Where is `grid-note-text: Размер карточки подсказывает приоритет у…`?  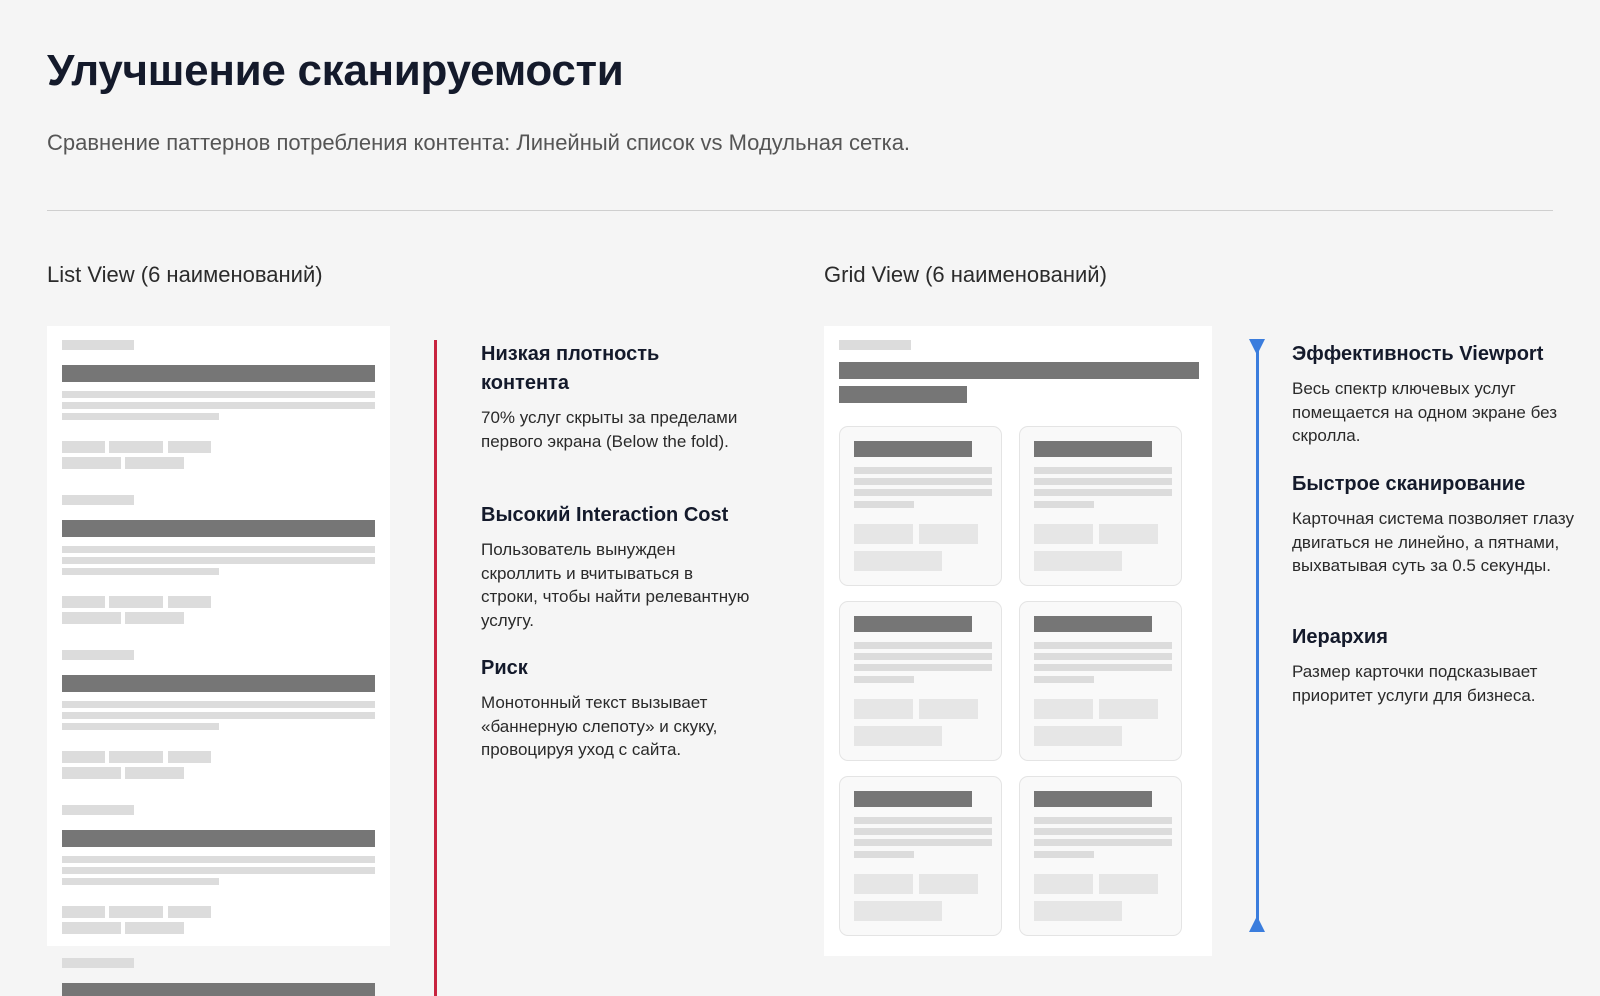 grid-note-text: Размер карточки подсказывает приоритет у… is located at coordinates (1415, 683).